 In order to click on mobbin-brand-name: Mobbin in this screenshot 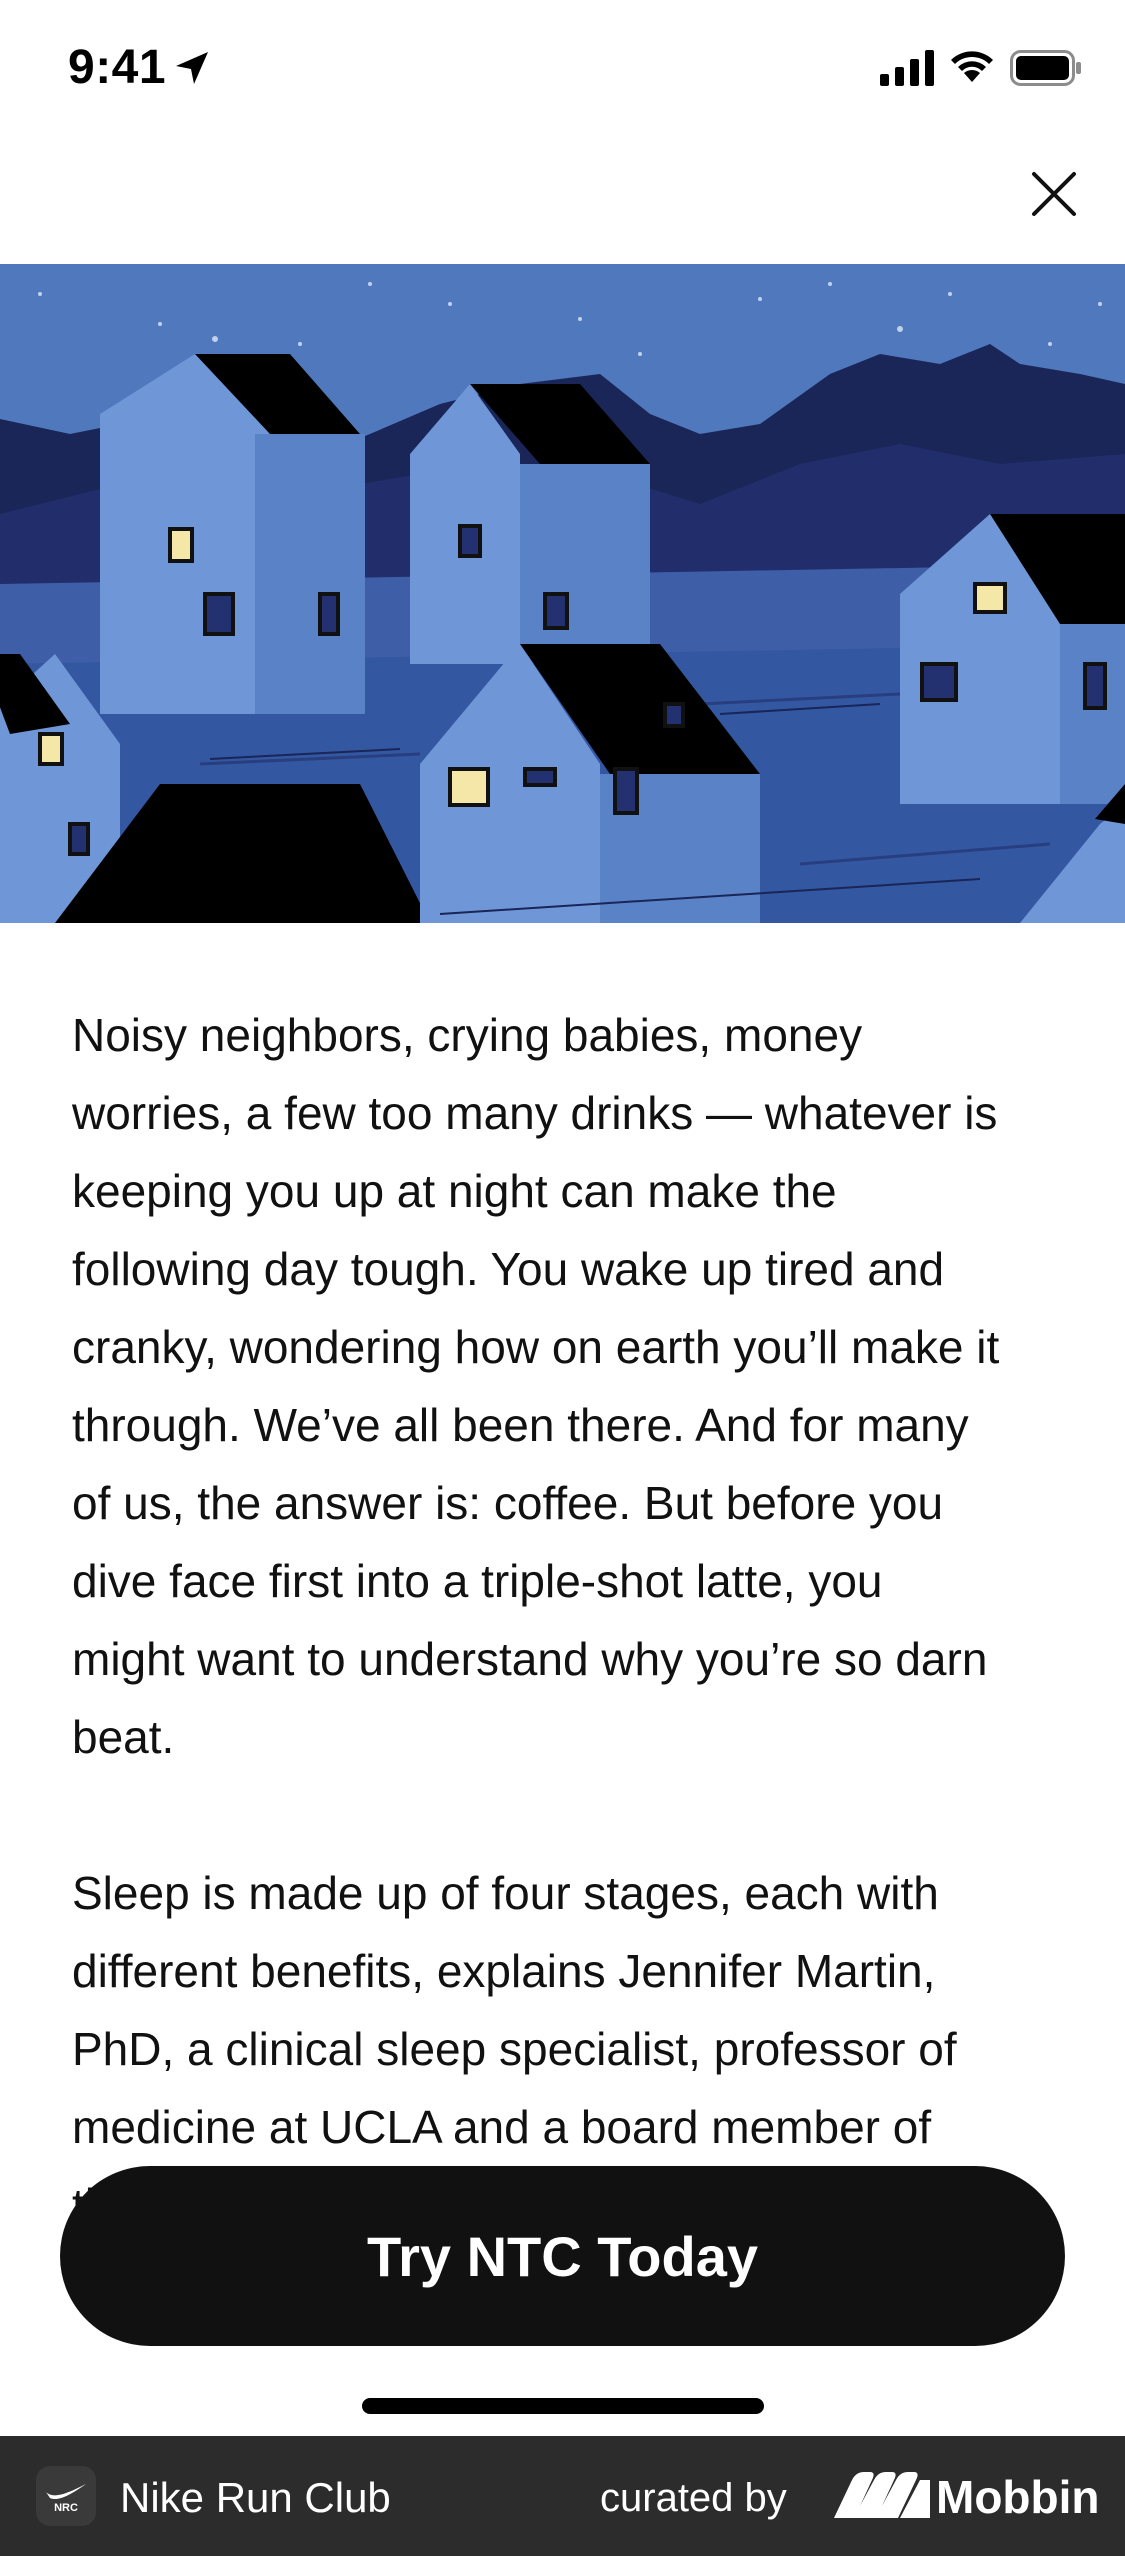, I will do `click(1018, 2497)`.